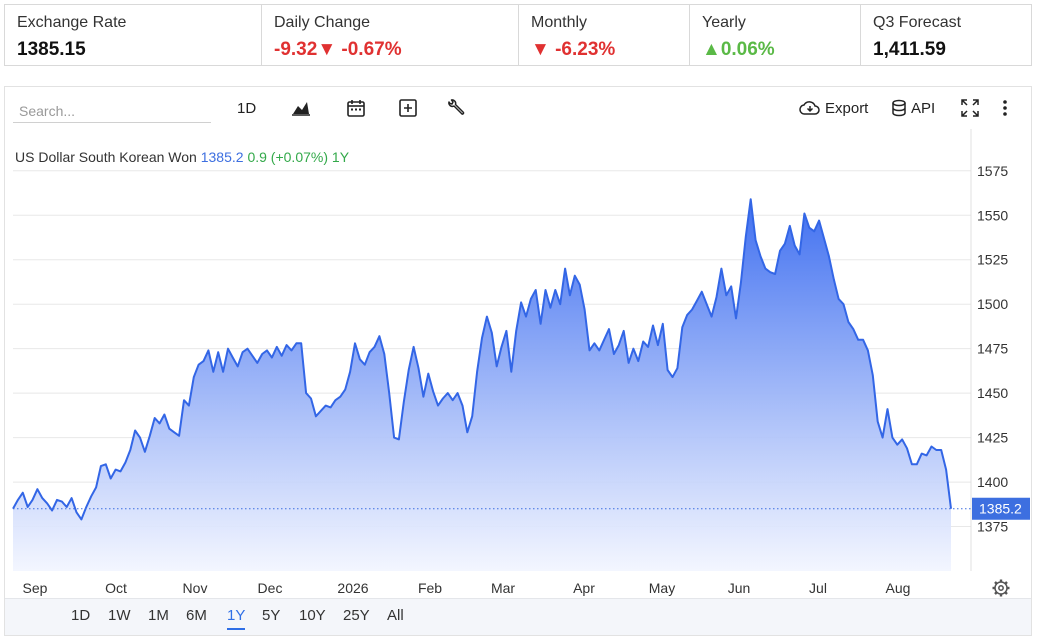  What do you see at coordinates (711, 49) in the screenshot?
I see `up-arrow-icon: ▲` at bounding box center [711, 49].